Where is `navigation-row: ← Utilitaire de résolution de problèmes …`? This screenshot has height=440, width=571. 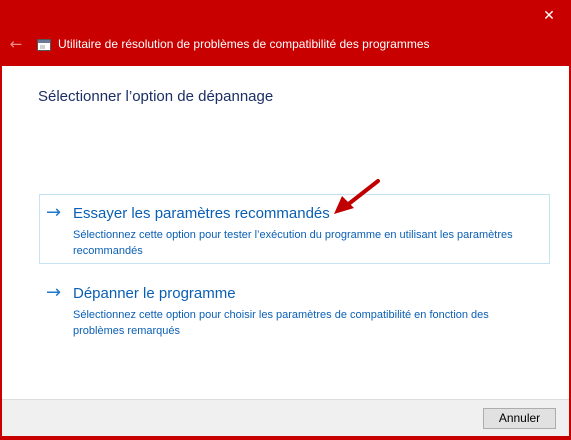 navigation-row: ← Utilitaire de résolution de problèmes … is located at coordinates (285, 45).